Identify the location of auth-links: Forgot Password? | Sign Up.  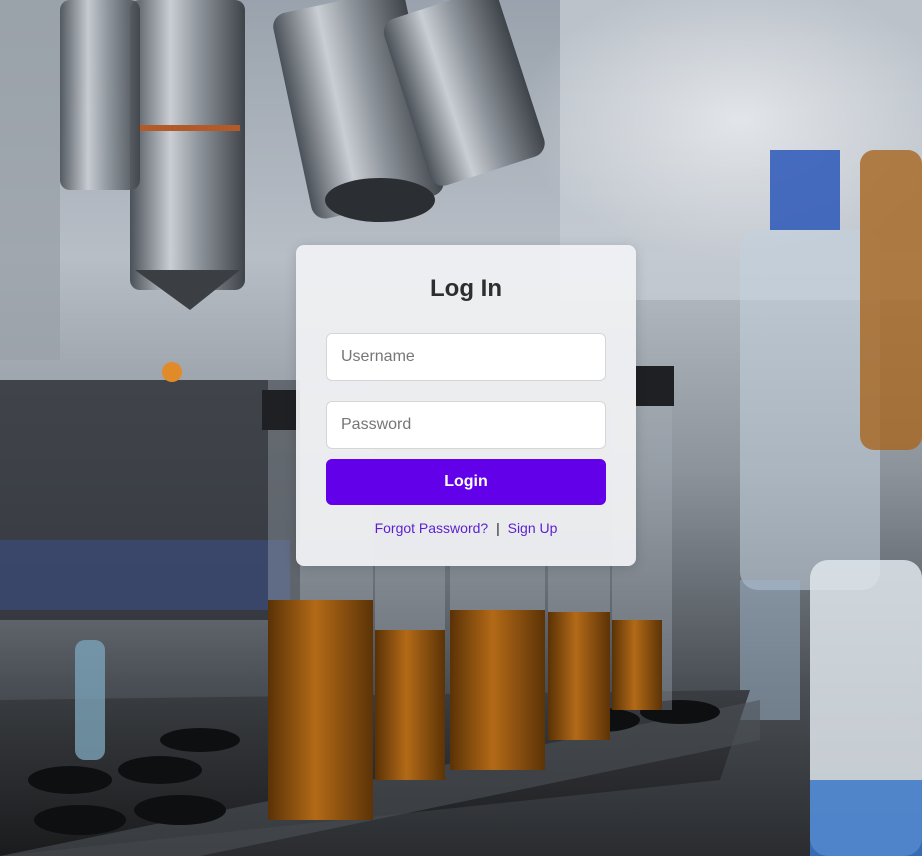
(466, 528).